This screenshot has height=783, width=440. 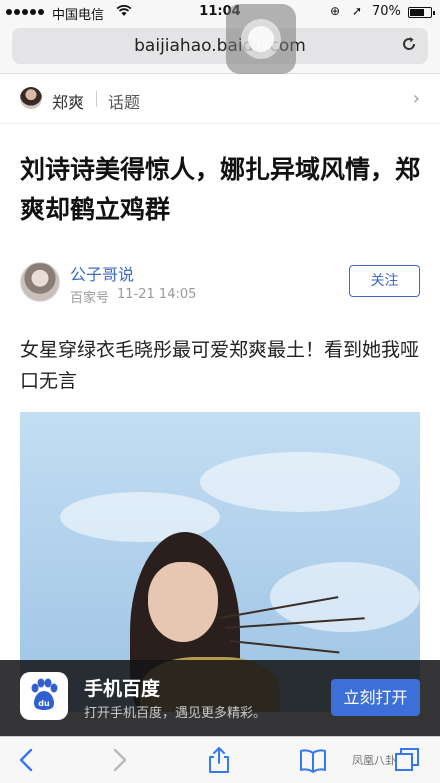 What do you see at coordinates (384, 281) in the screenshot?
I see `follow-button: 关注` at bounding box center [384, 281].